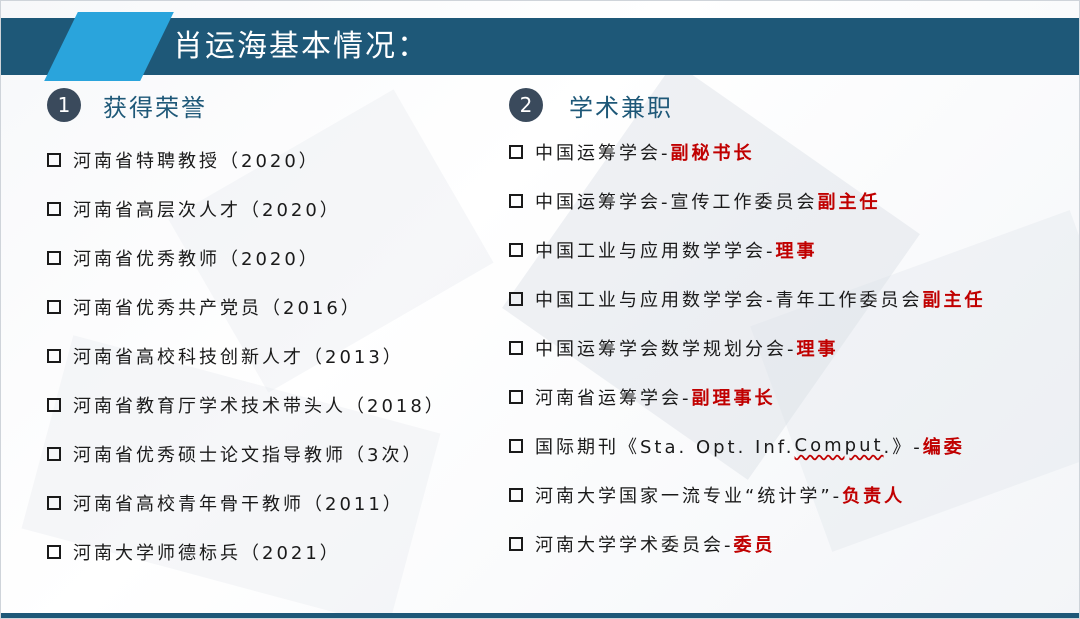  I want to click on list-item: 中国工业与应用数学学会- 理事, so click(747, 249).